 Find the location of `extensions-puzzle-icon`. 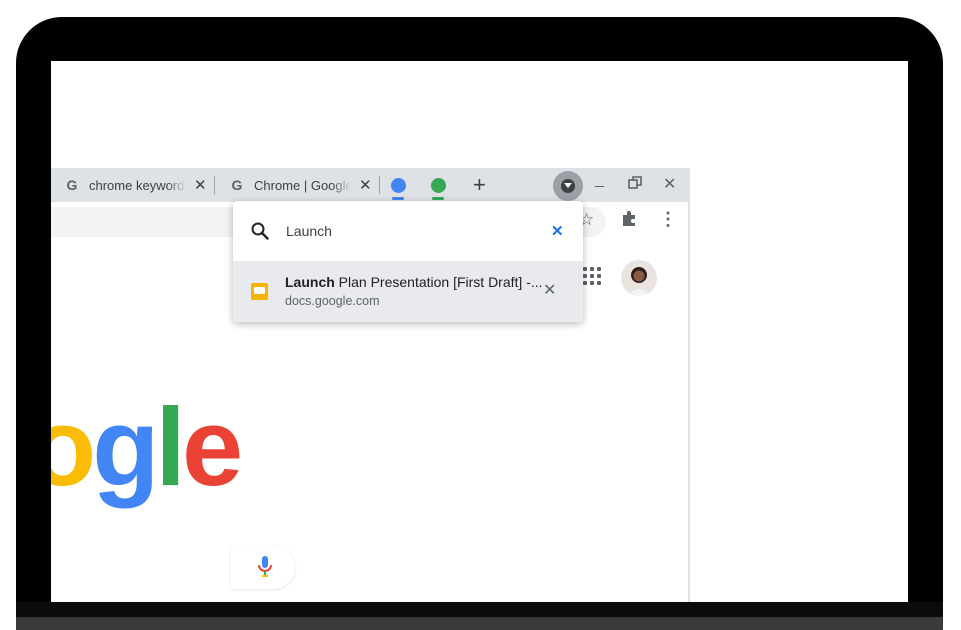

extensions-puzzle-icon is located at coordinates (629, 221).